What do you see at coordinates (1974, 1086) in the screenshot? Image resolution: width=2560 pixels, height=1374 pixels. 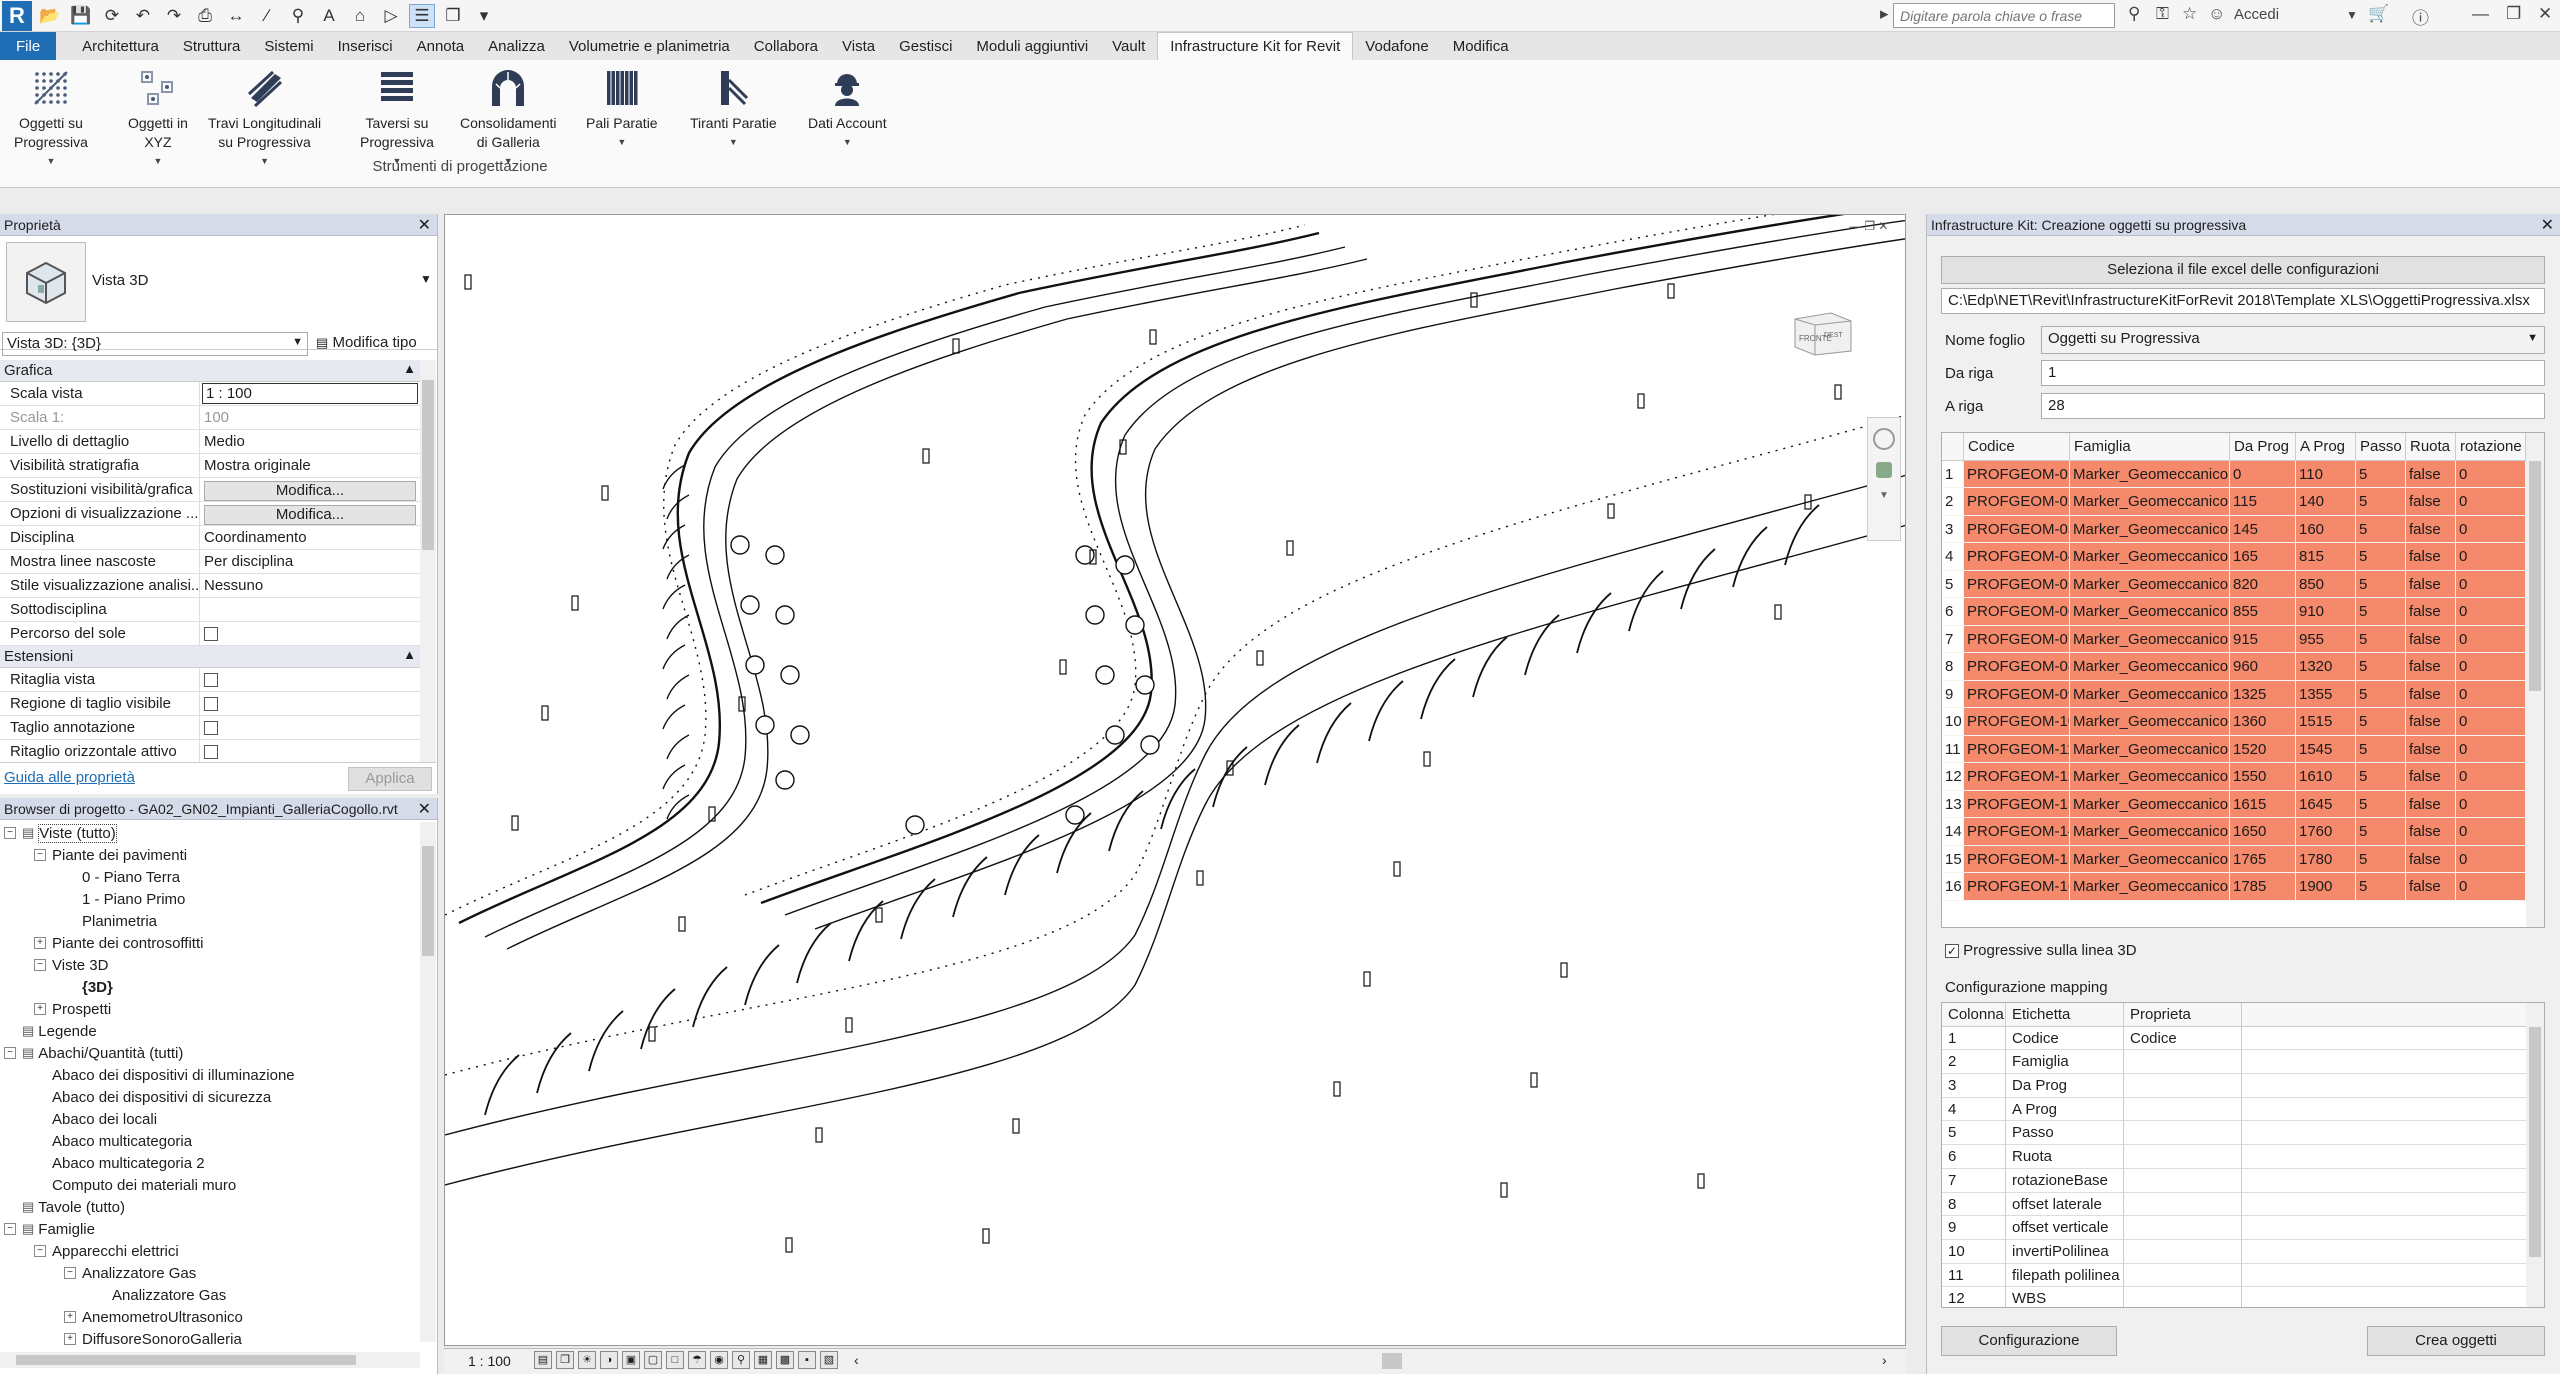 I see `mapping-cell: 3` at bounding box center [1974, 1086].